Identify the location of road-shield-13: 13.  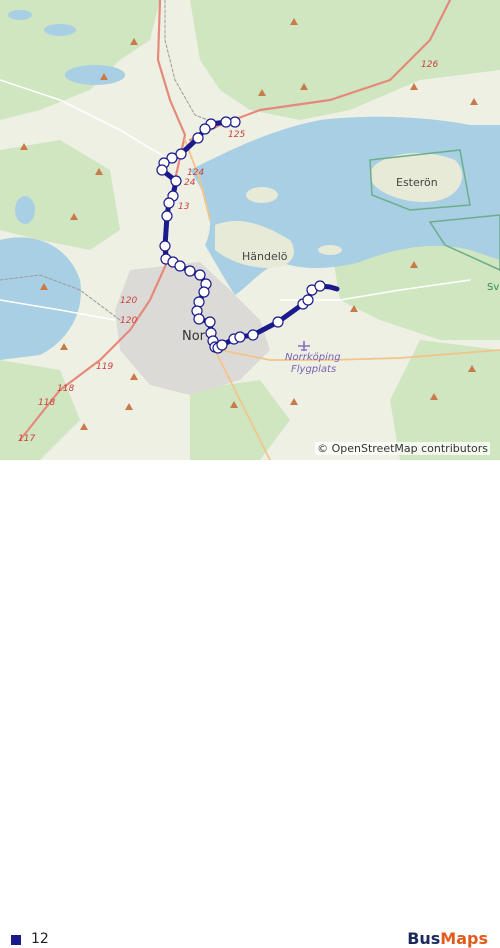
(184, 207).